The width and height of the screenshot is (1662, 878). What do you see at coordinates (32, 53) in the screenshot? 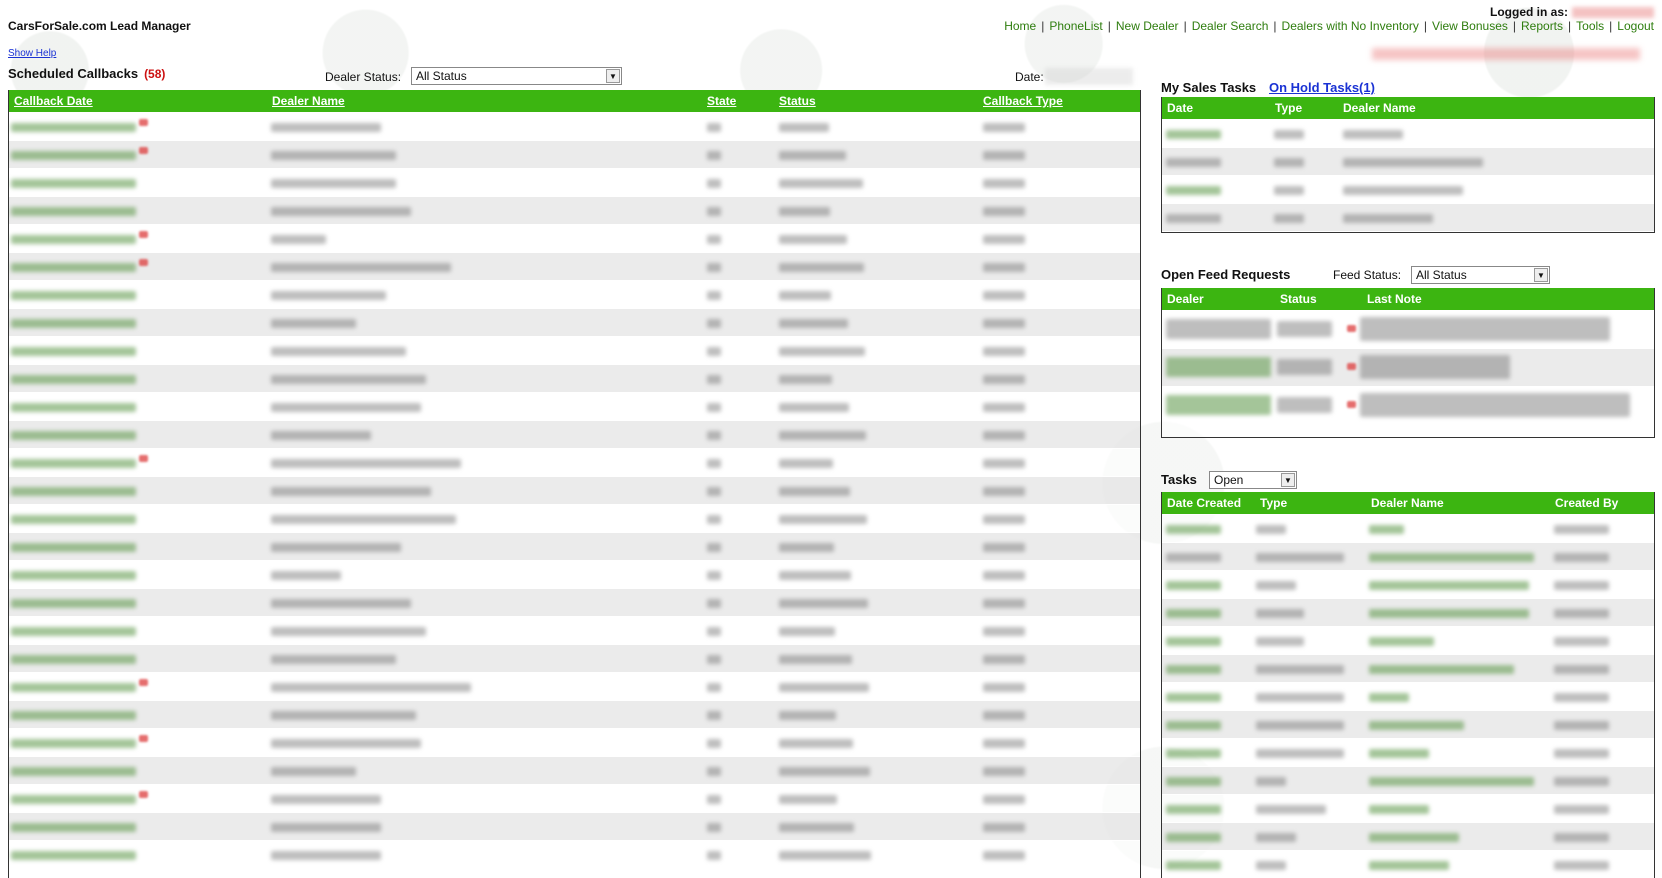
I see `show-help-link: Show Help` at bounding box center [32, 53].